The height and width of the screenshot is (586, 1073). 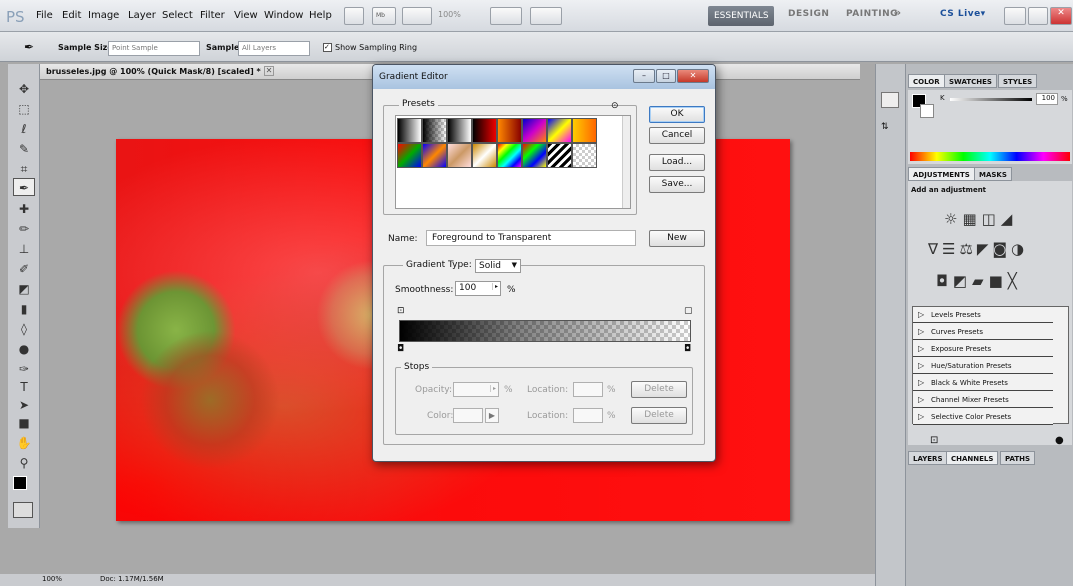 What do you see at coordinates (327, 47) in the screenshot?
I see `show-ring-checkbox: ✓` at bounding box center [327, 47].